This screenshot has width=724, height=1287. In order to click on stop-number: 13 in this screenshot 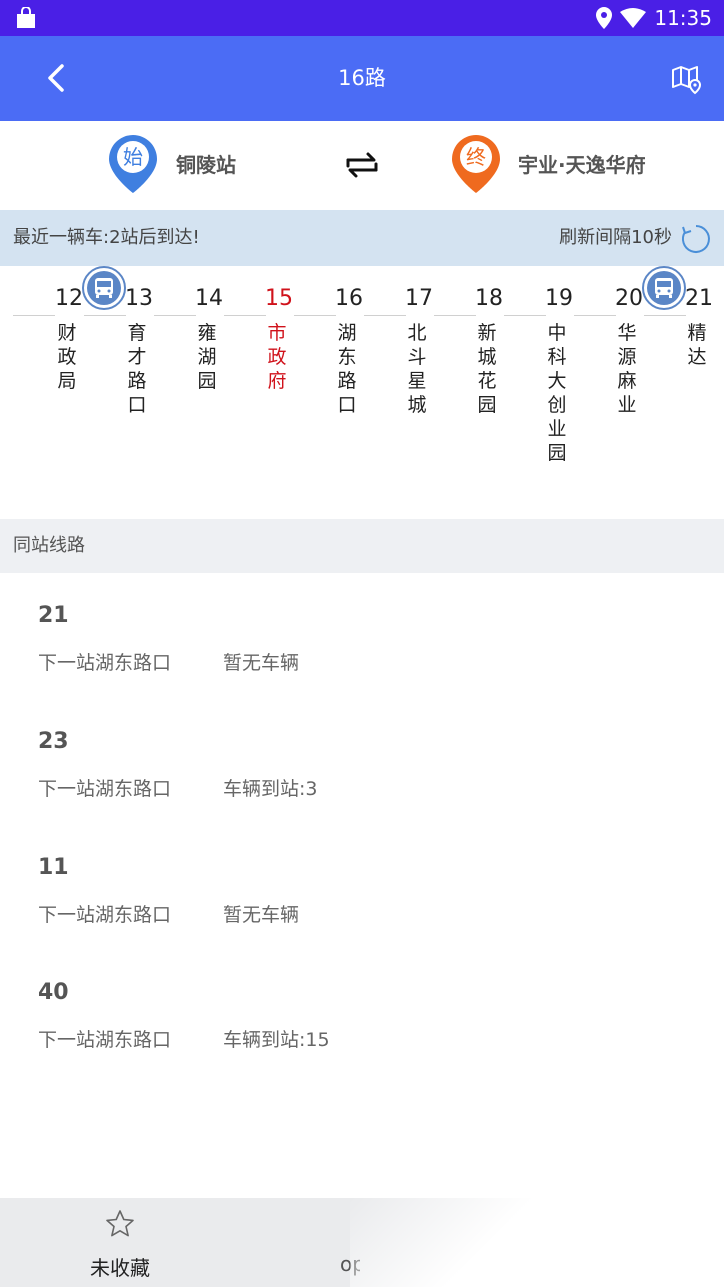, I will do `click(139, 298)`.